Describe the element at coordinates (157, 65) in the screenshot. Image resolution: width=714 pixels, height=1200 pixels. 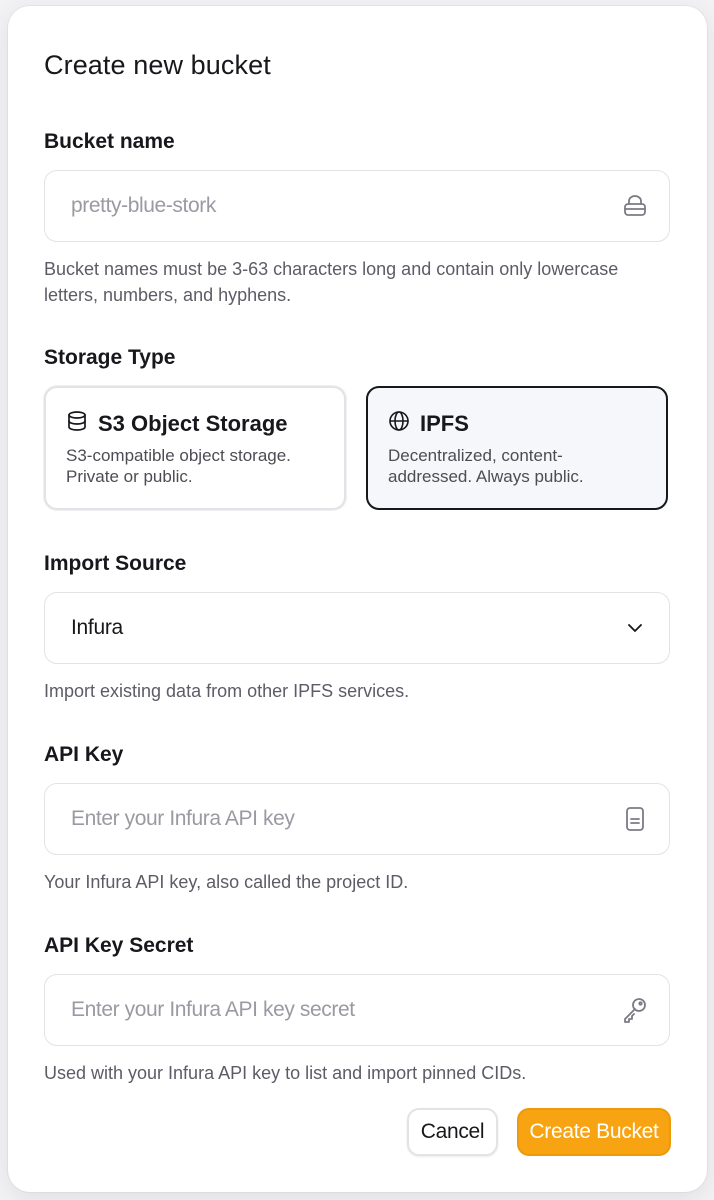
I see `dialog-title: Create new bucket` at that location.